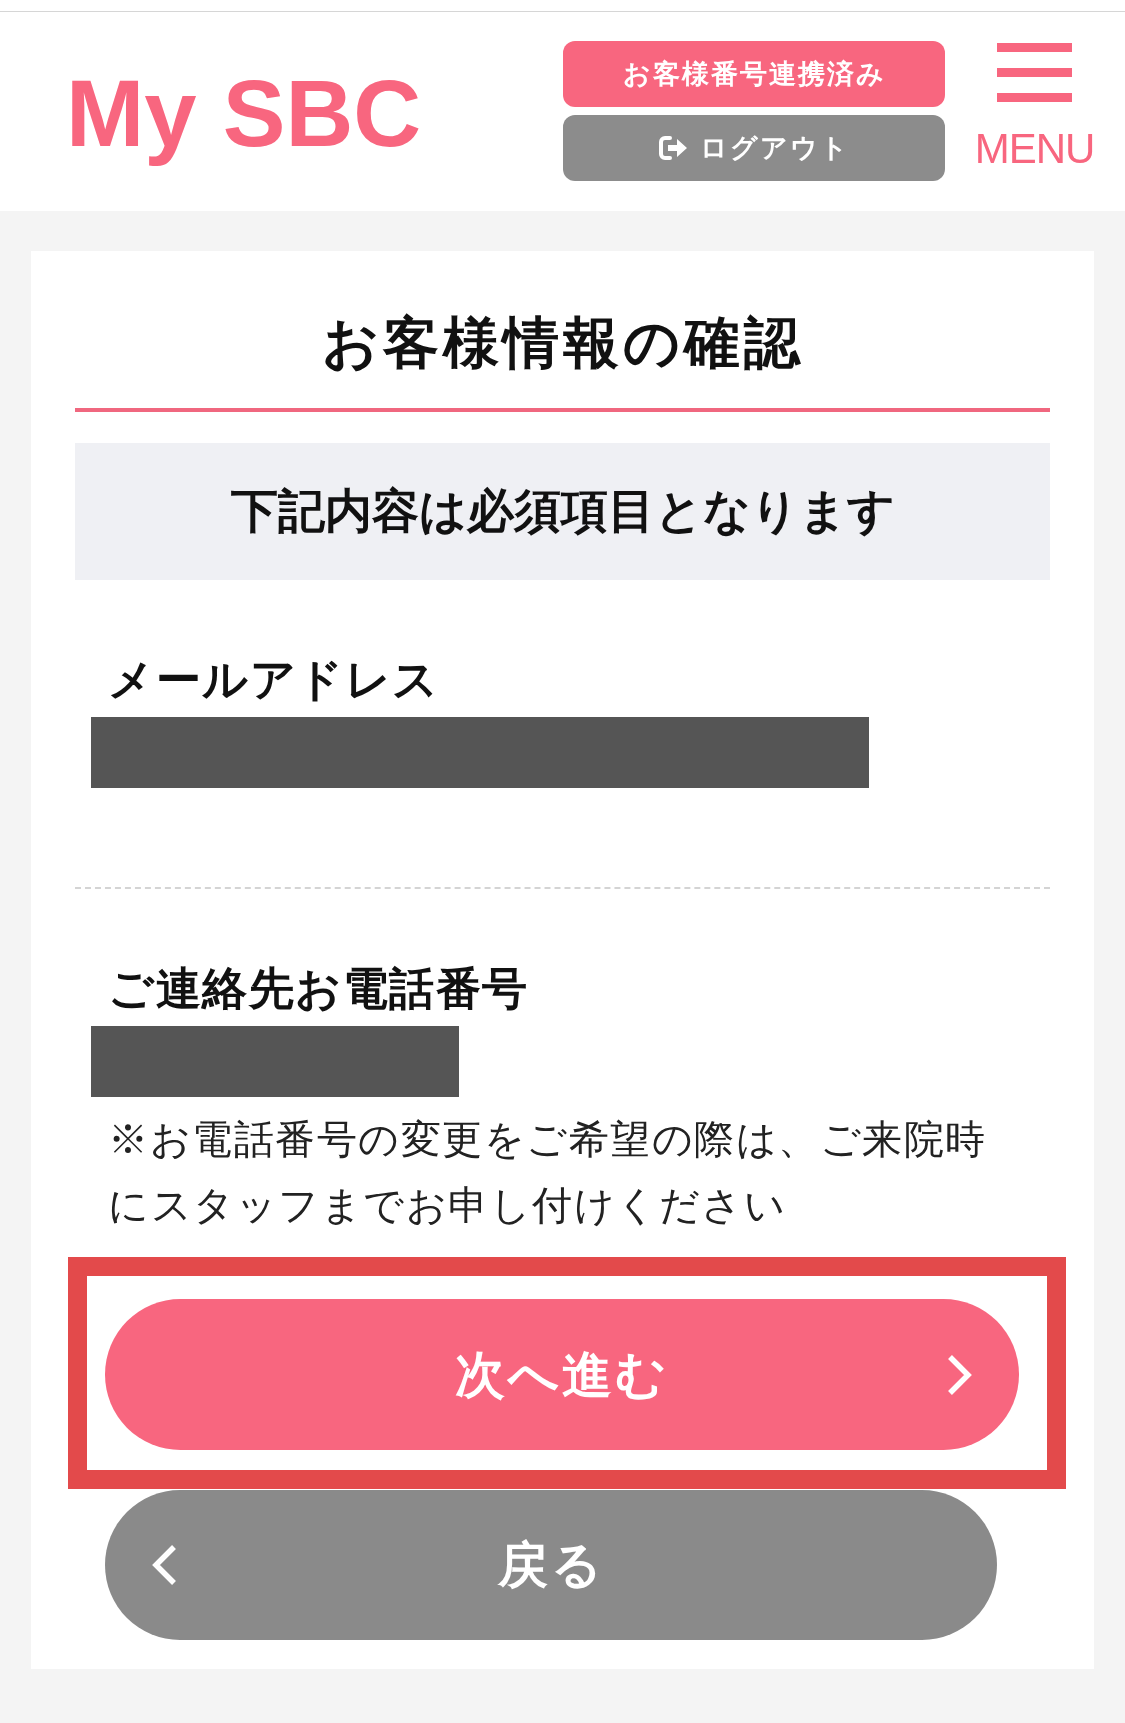 The height and width of the screenshot is (1723, 1125). What do you see at coordinates (1034, 72) in the screenshot?
I see `menu-icon` at bounding box center [1034, 72].